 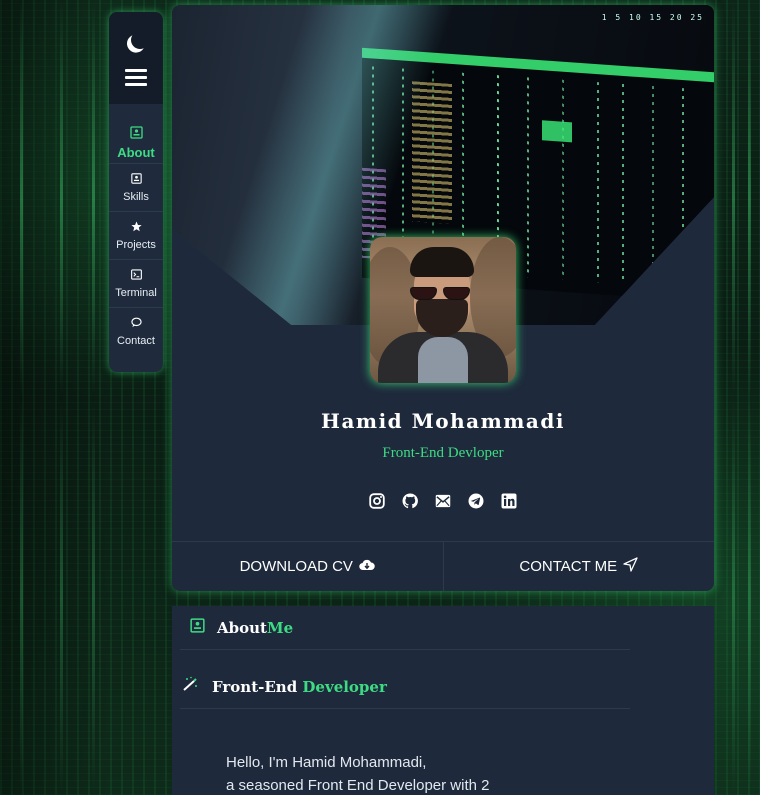 I want to click on cloud-download-icon, so click(x=367, y=566).